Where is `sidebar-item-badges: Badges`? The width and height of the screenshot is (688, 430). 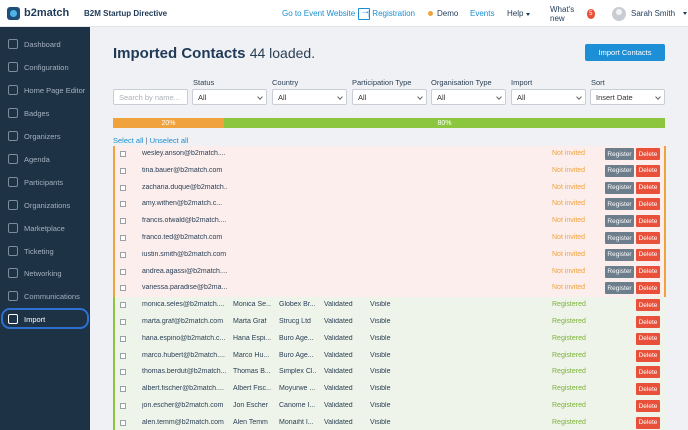
sidebar-item-badges: Badges is located at coordinates (45, 113).